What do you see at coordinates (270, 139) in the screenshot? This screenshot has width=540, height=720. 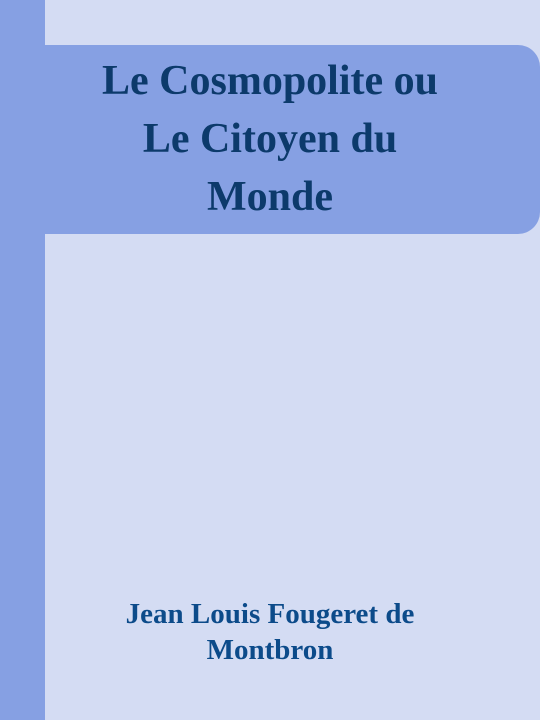 I see `book-title: Le Cosmopolite ou Le Citoyen du Monde` at bounding box center [270, 139].